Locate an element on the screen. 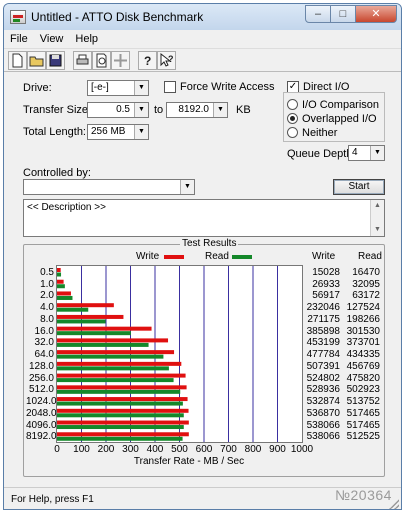 The image size is (406, 514). transfer-to-select: 8192.0 ▼ is located at coordinates (197, 110).